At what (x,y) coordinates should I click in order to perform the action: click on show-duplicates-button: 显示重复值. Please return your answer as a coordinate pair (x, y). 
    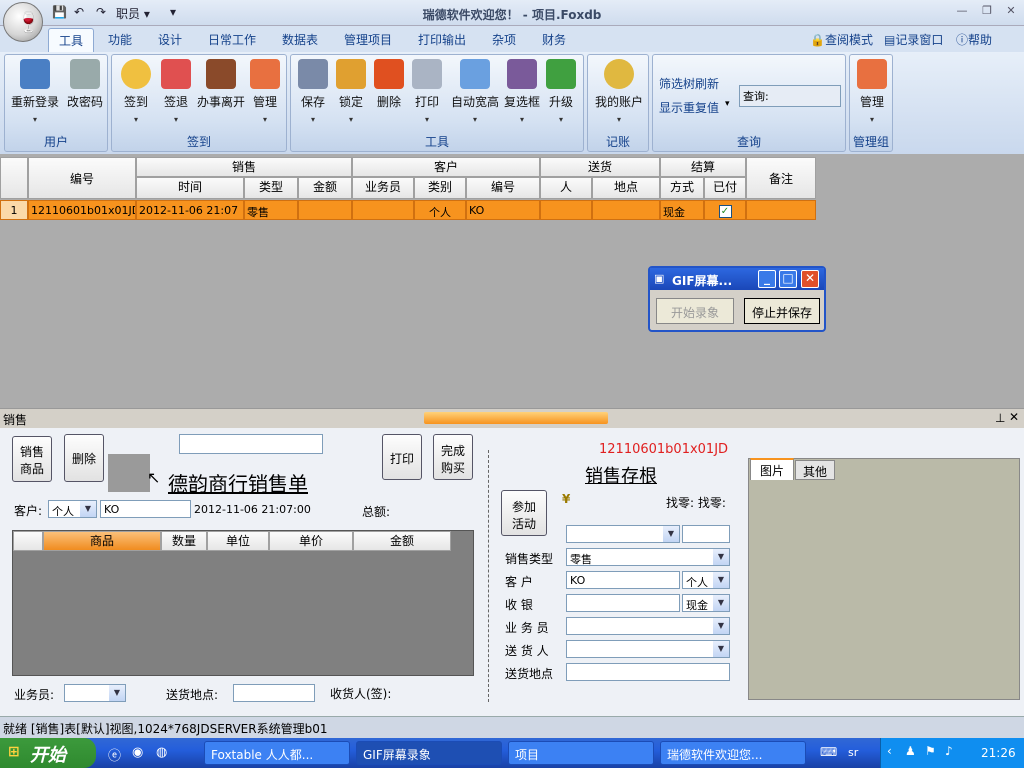
    Looking at the image, I should click on (689, 107).